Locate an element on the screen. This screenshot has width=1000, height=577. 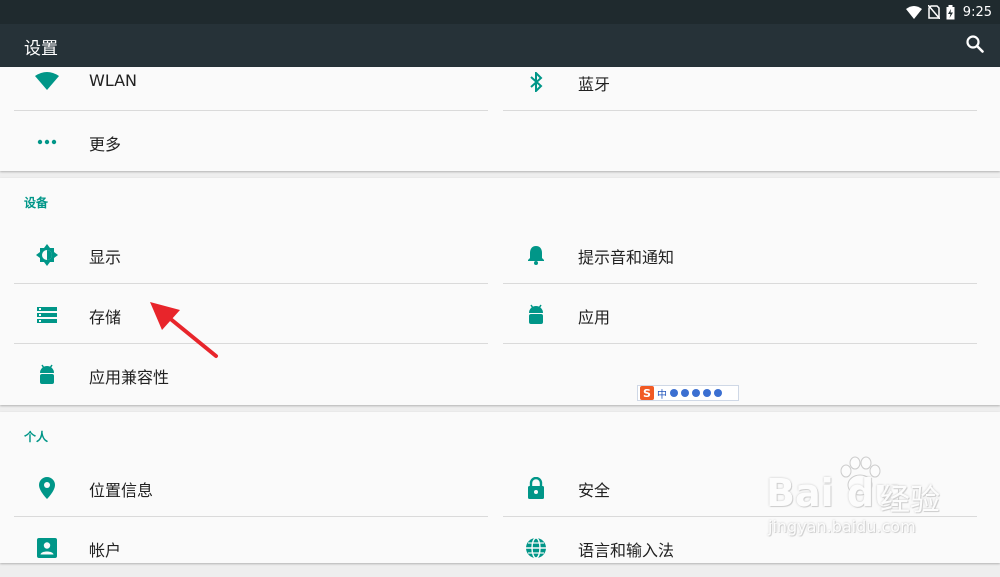
storage-icon is located at coordinates (47, 315).